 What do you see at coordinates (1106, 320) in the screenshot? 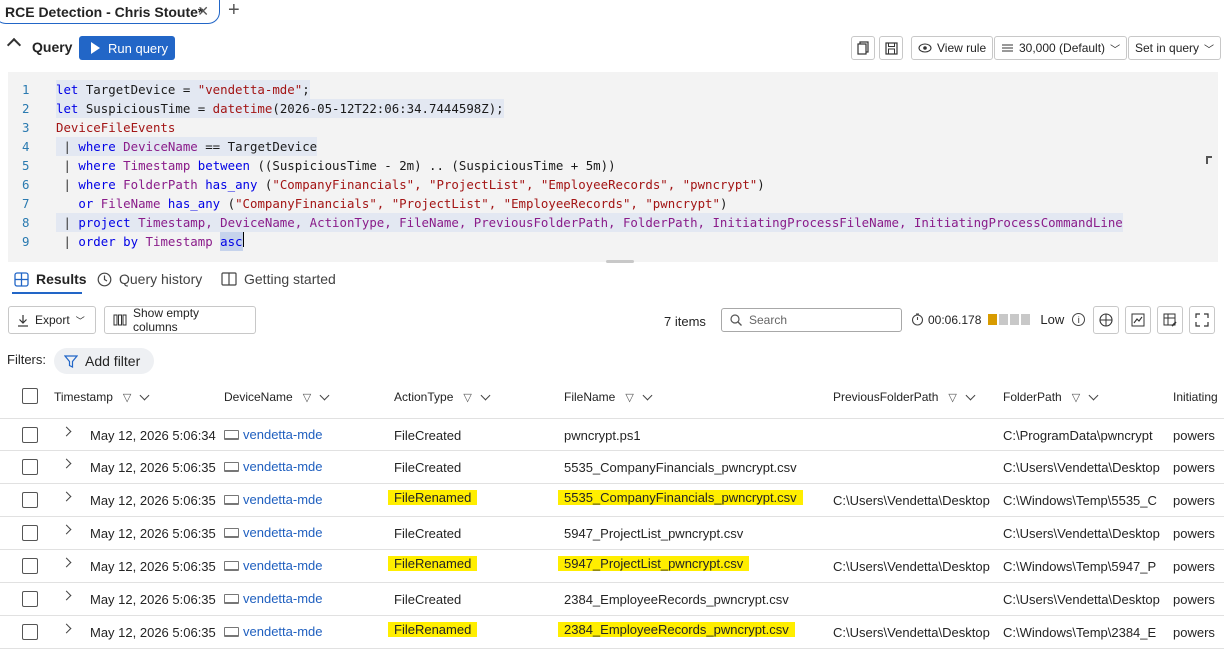
I see `table-view-button` at bounding box center [1106, 320].